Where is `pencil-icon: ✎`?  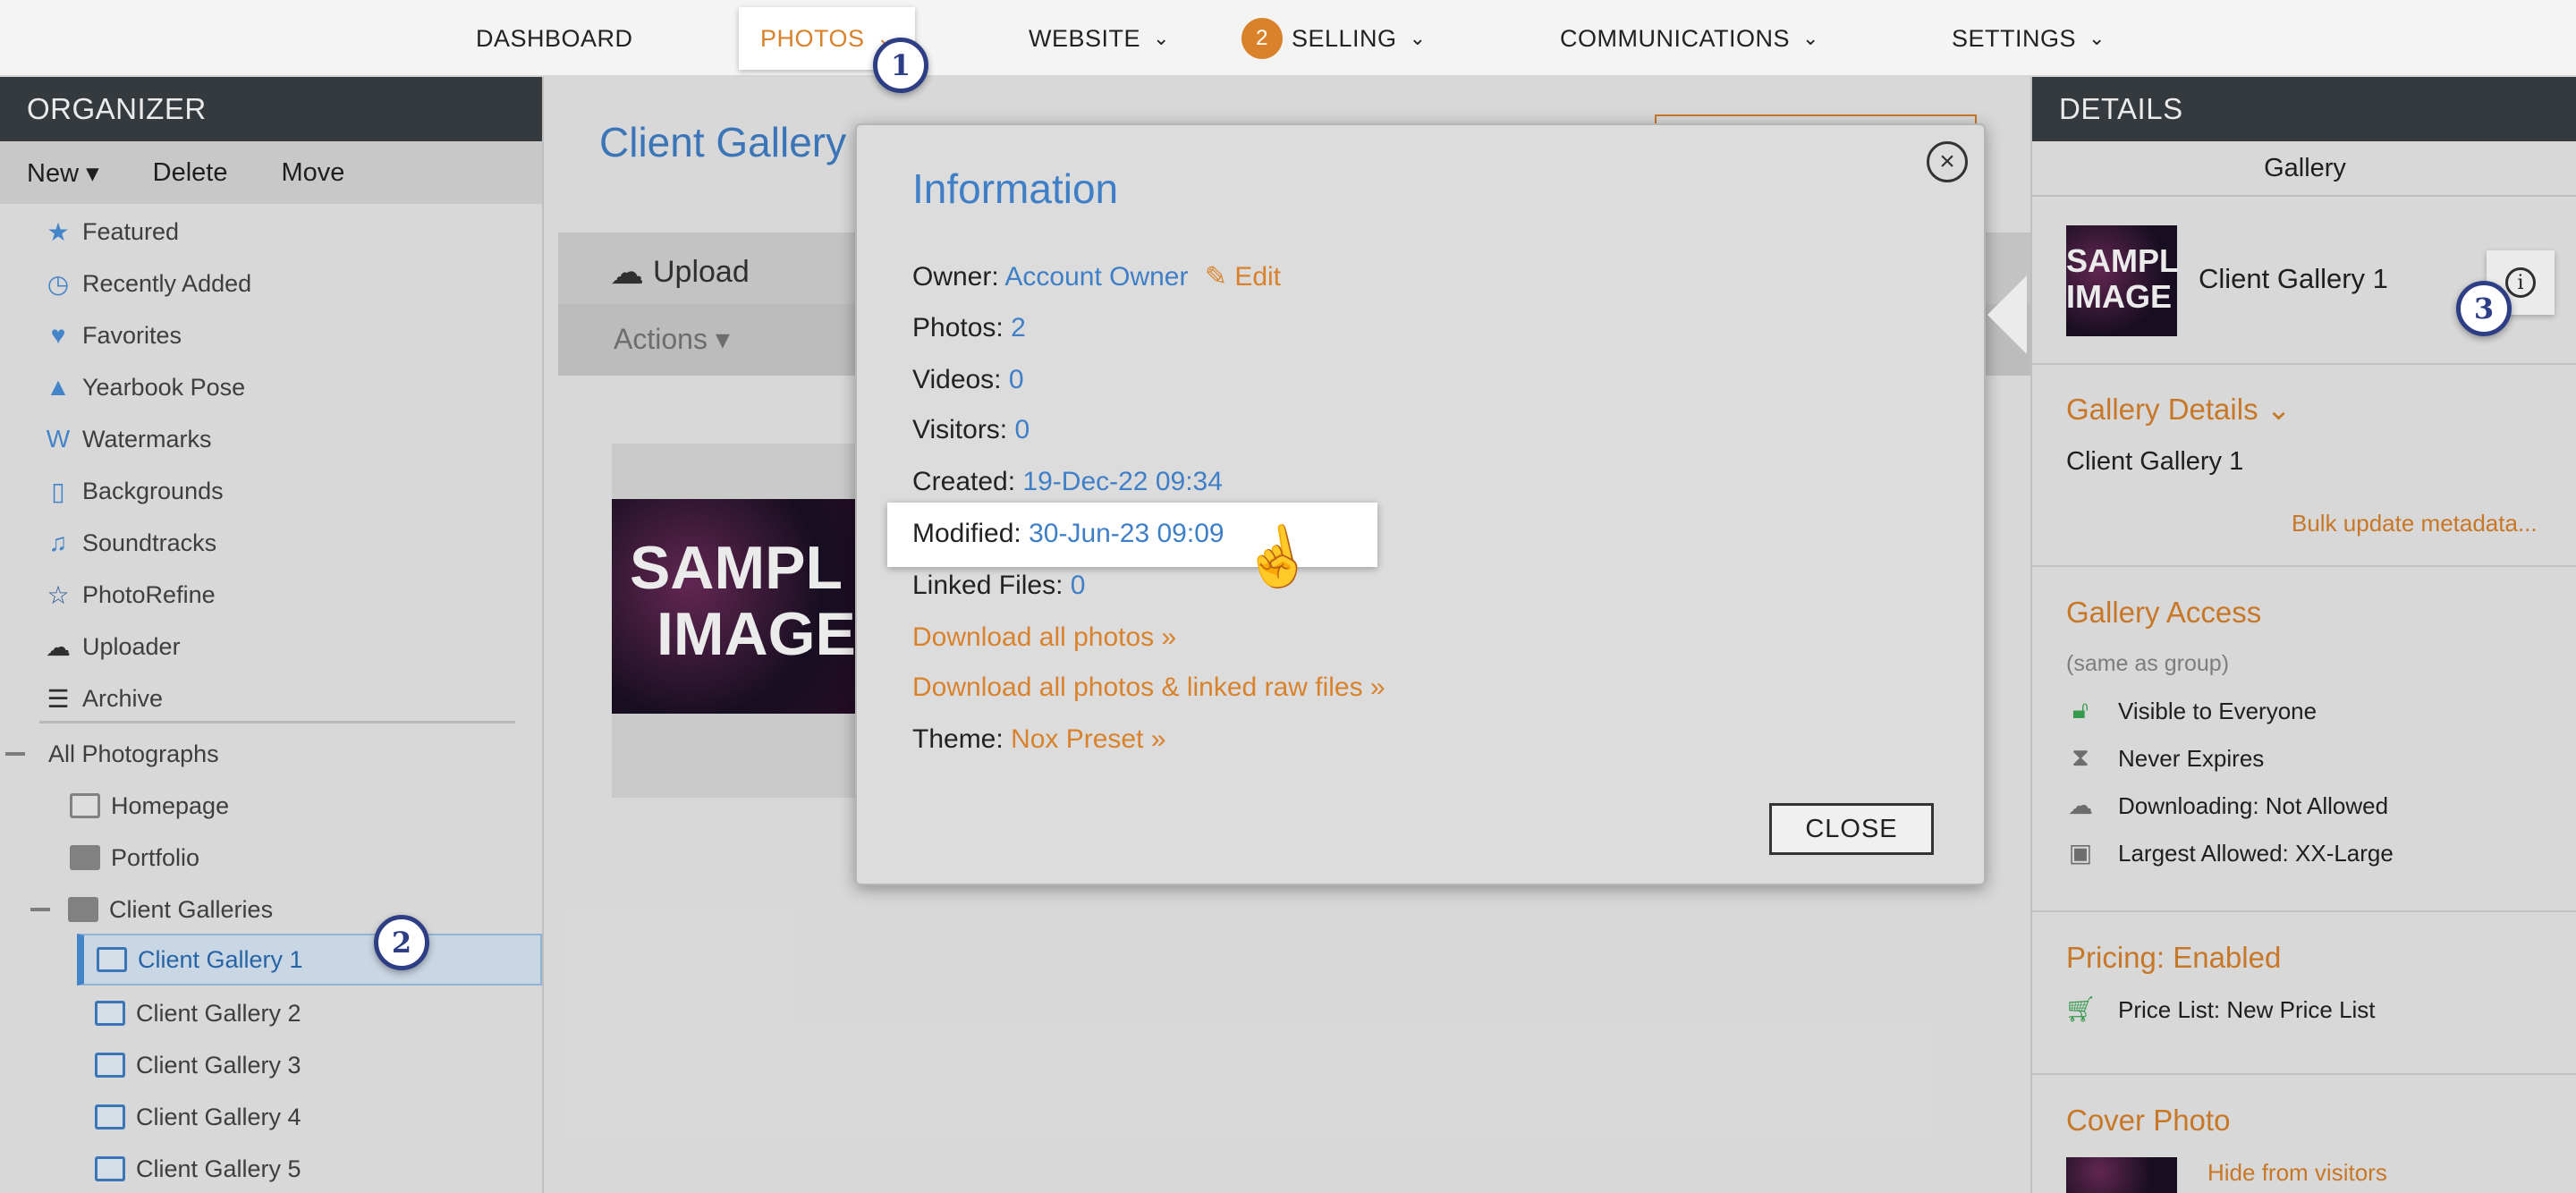 pencil-icon: ✎ is located at coordinates (1215, 277).